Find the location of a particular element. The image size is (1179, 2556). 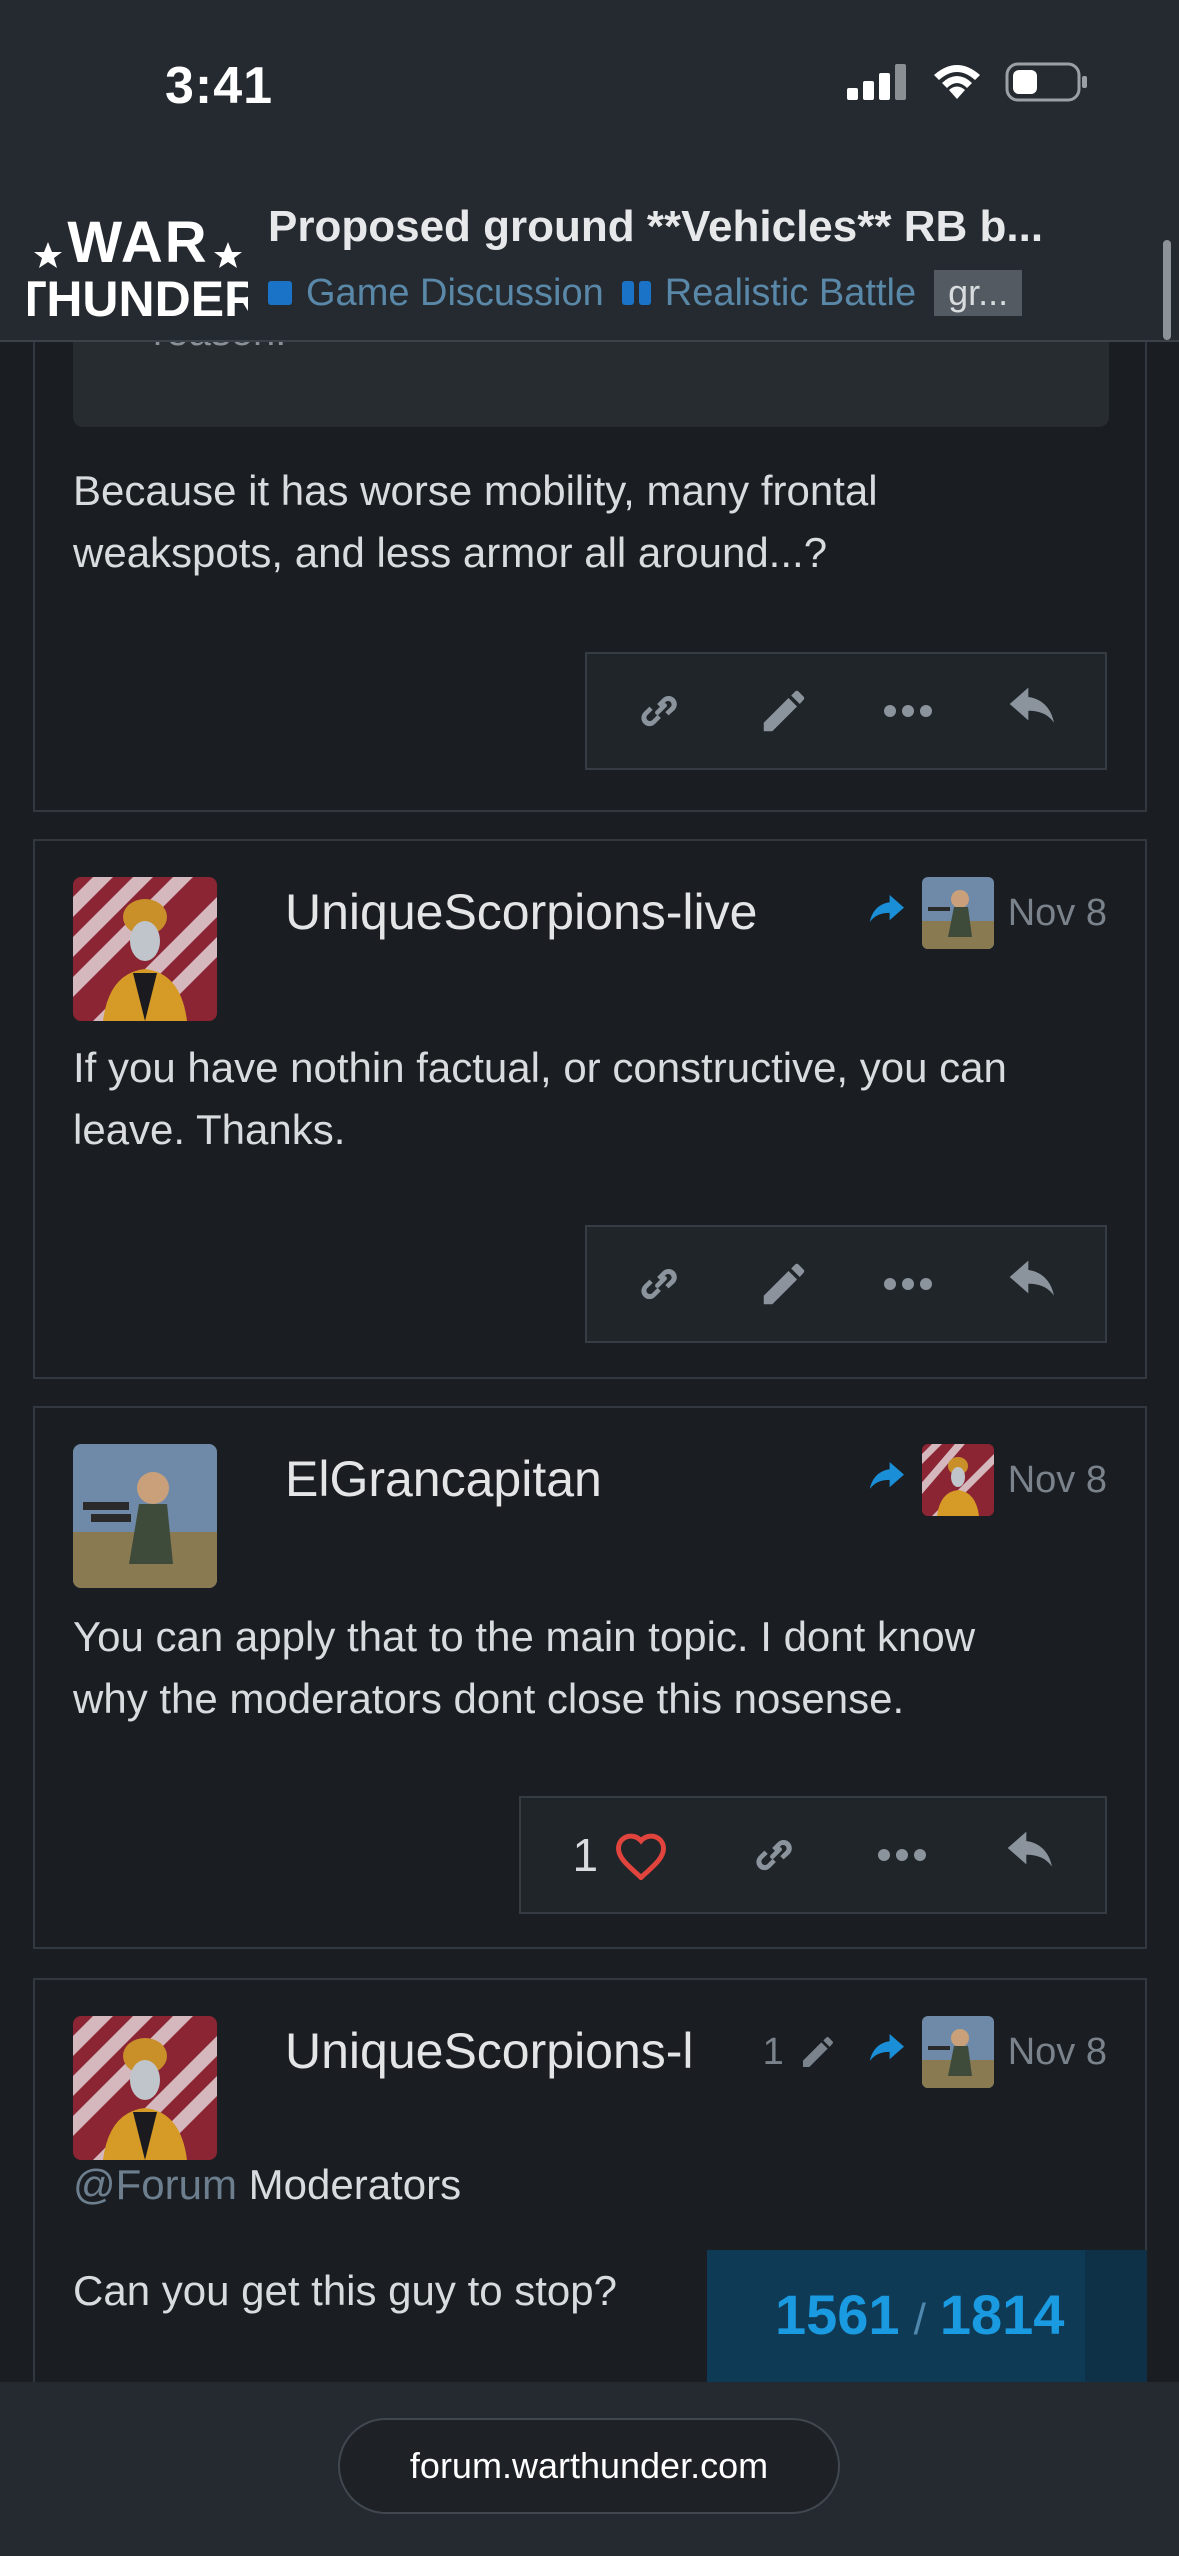

post-body-line: weakspots, and less armor all around...? is located at coordinates (450, 552).